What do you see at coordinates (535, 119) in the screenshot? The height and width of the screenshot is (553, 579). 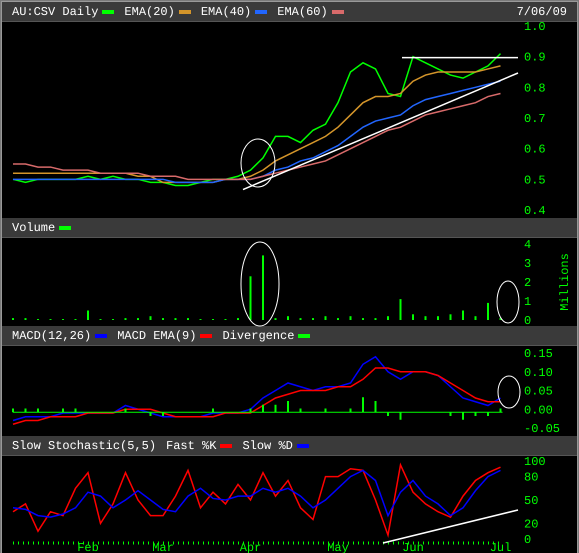 I see `y-tick-label: 0.7` at bounding box center [535, 119].